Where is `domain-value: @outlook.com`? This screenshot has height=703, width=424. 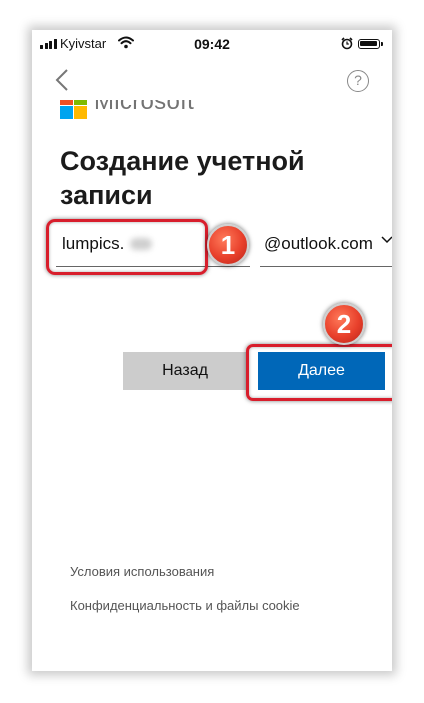 domain-value: @outlook.com is located at coordinates (318, 243).